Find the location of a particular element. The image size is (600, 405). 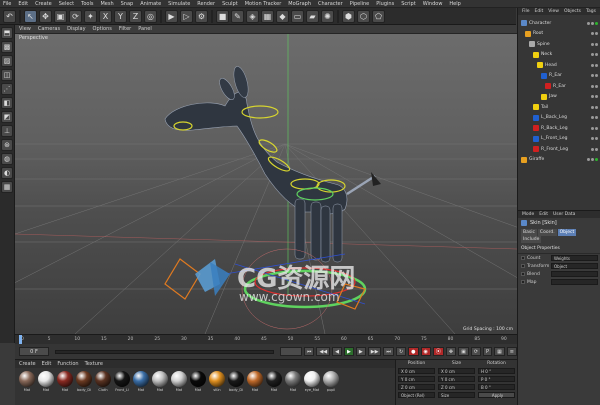

attribute-value-field is located at coordinates (574, 274).